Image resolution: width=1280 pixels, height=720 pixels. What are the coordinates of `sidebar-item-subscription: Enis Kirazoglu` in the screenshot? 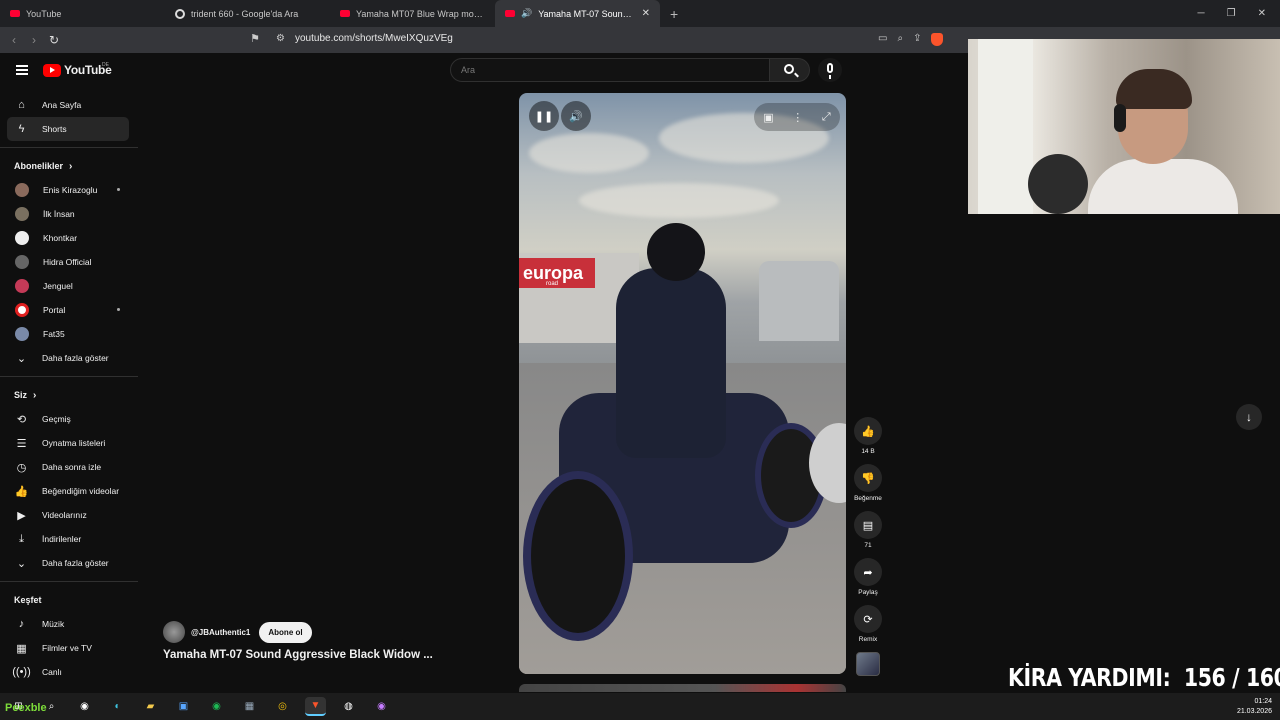 It's located at (69, 190).